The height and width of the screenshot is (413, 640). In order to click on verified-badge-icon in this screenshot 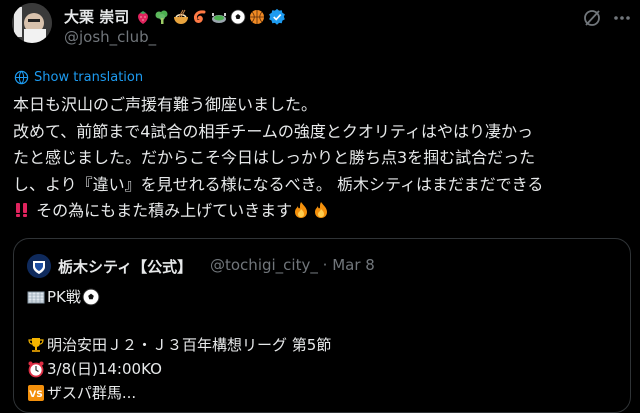, I will do `click(277, 16)`.